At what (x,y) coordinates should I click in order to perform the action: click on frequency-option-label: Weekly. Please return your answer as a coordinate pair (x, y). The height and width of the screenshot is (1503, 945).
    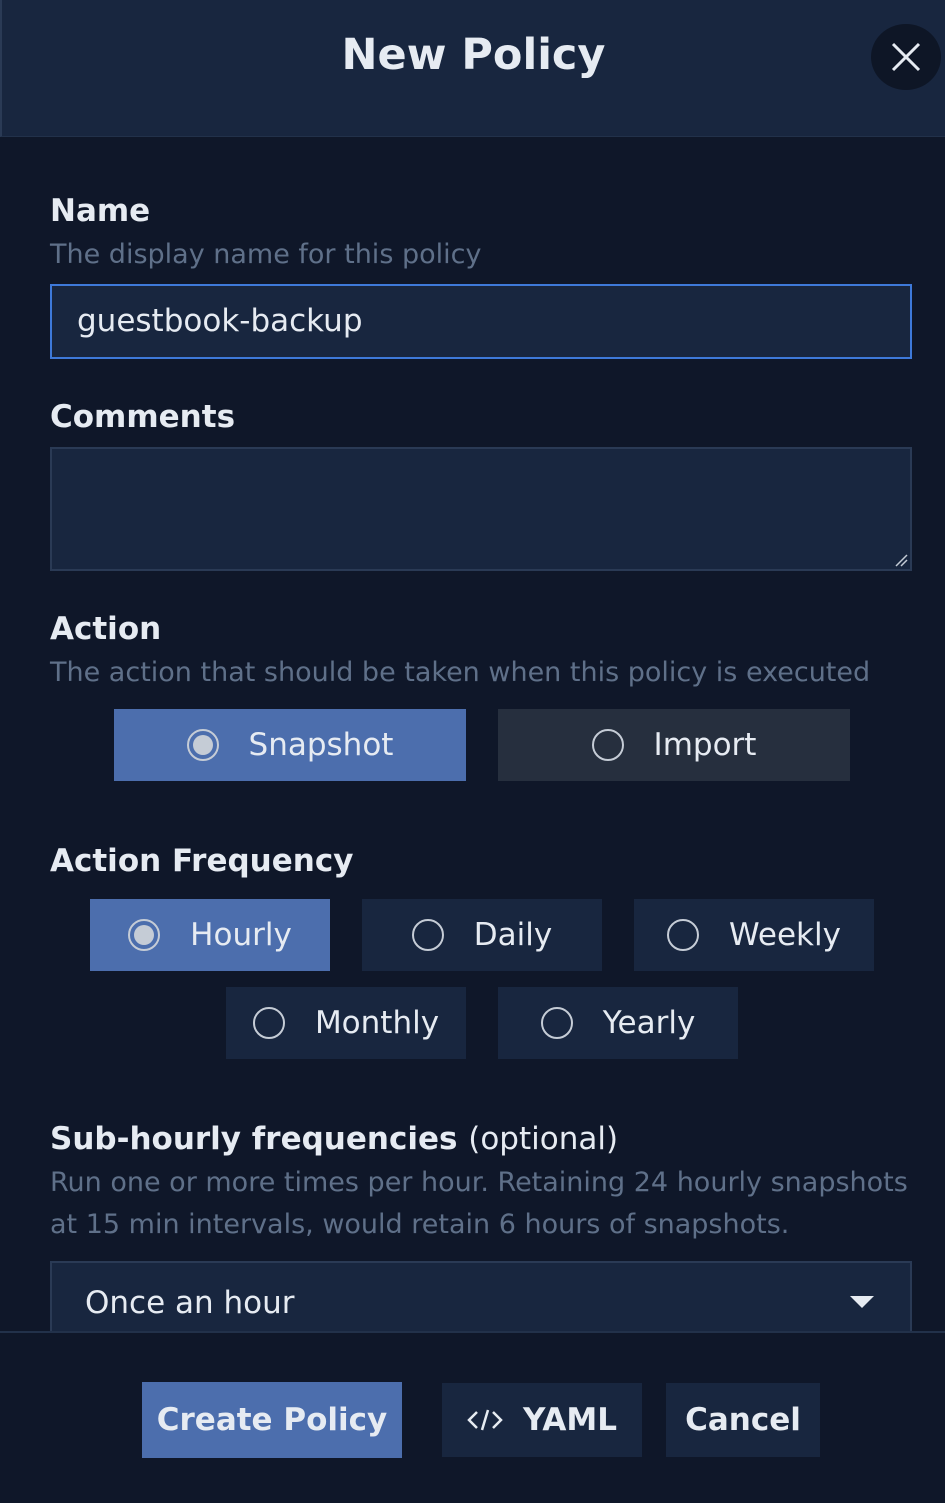
    Looking at the image, I should click on (785, 935).